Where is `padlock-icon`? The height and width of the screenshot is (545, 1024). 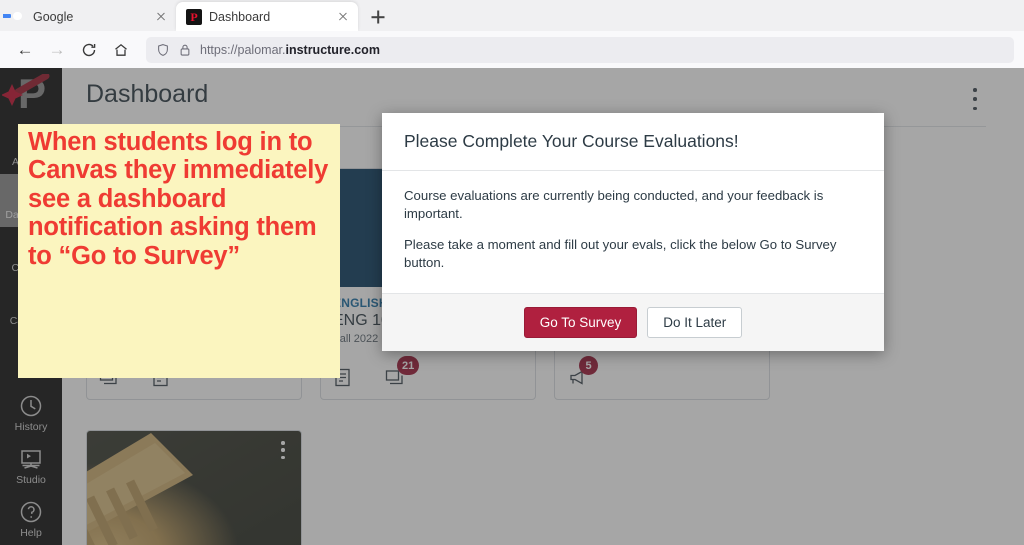 padlock-icon is located at coordinates (185, 50).